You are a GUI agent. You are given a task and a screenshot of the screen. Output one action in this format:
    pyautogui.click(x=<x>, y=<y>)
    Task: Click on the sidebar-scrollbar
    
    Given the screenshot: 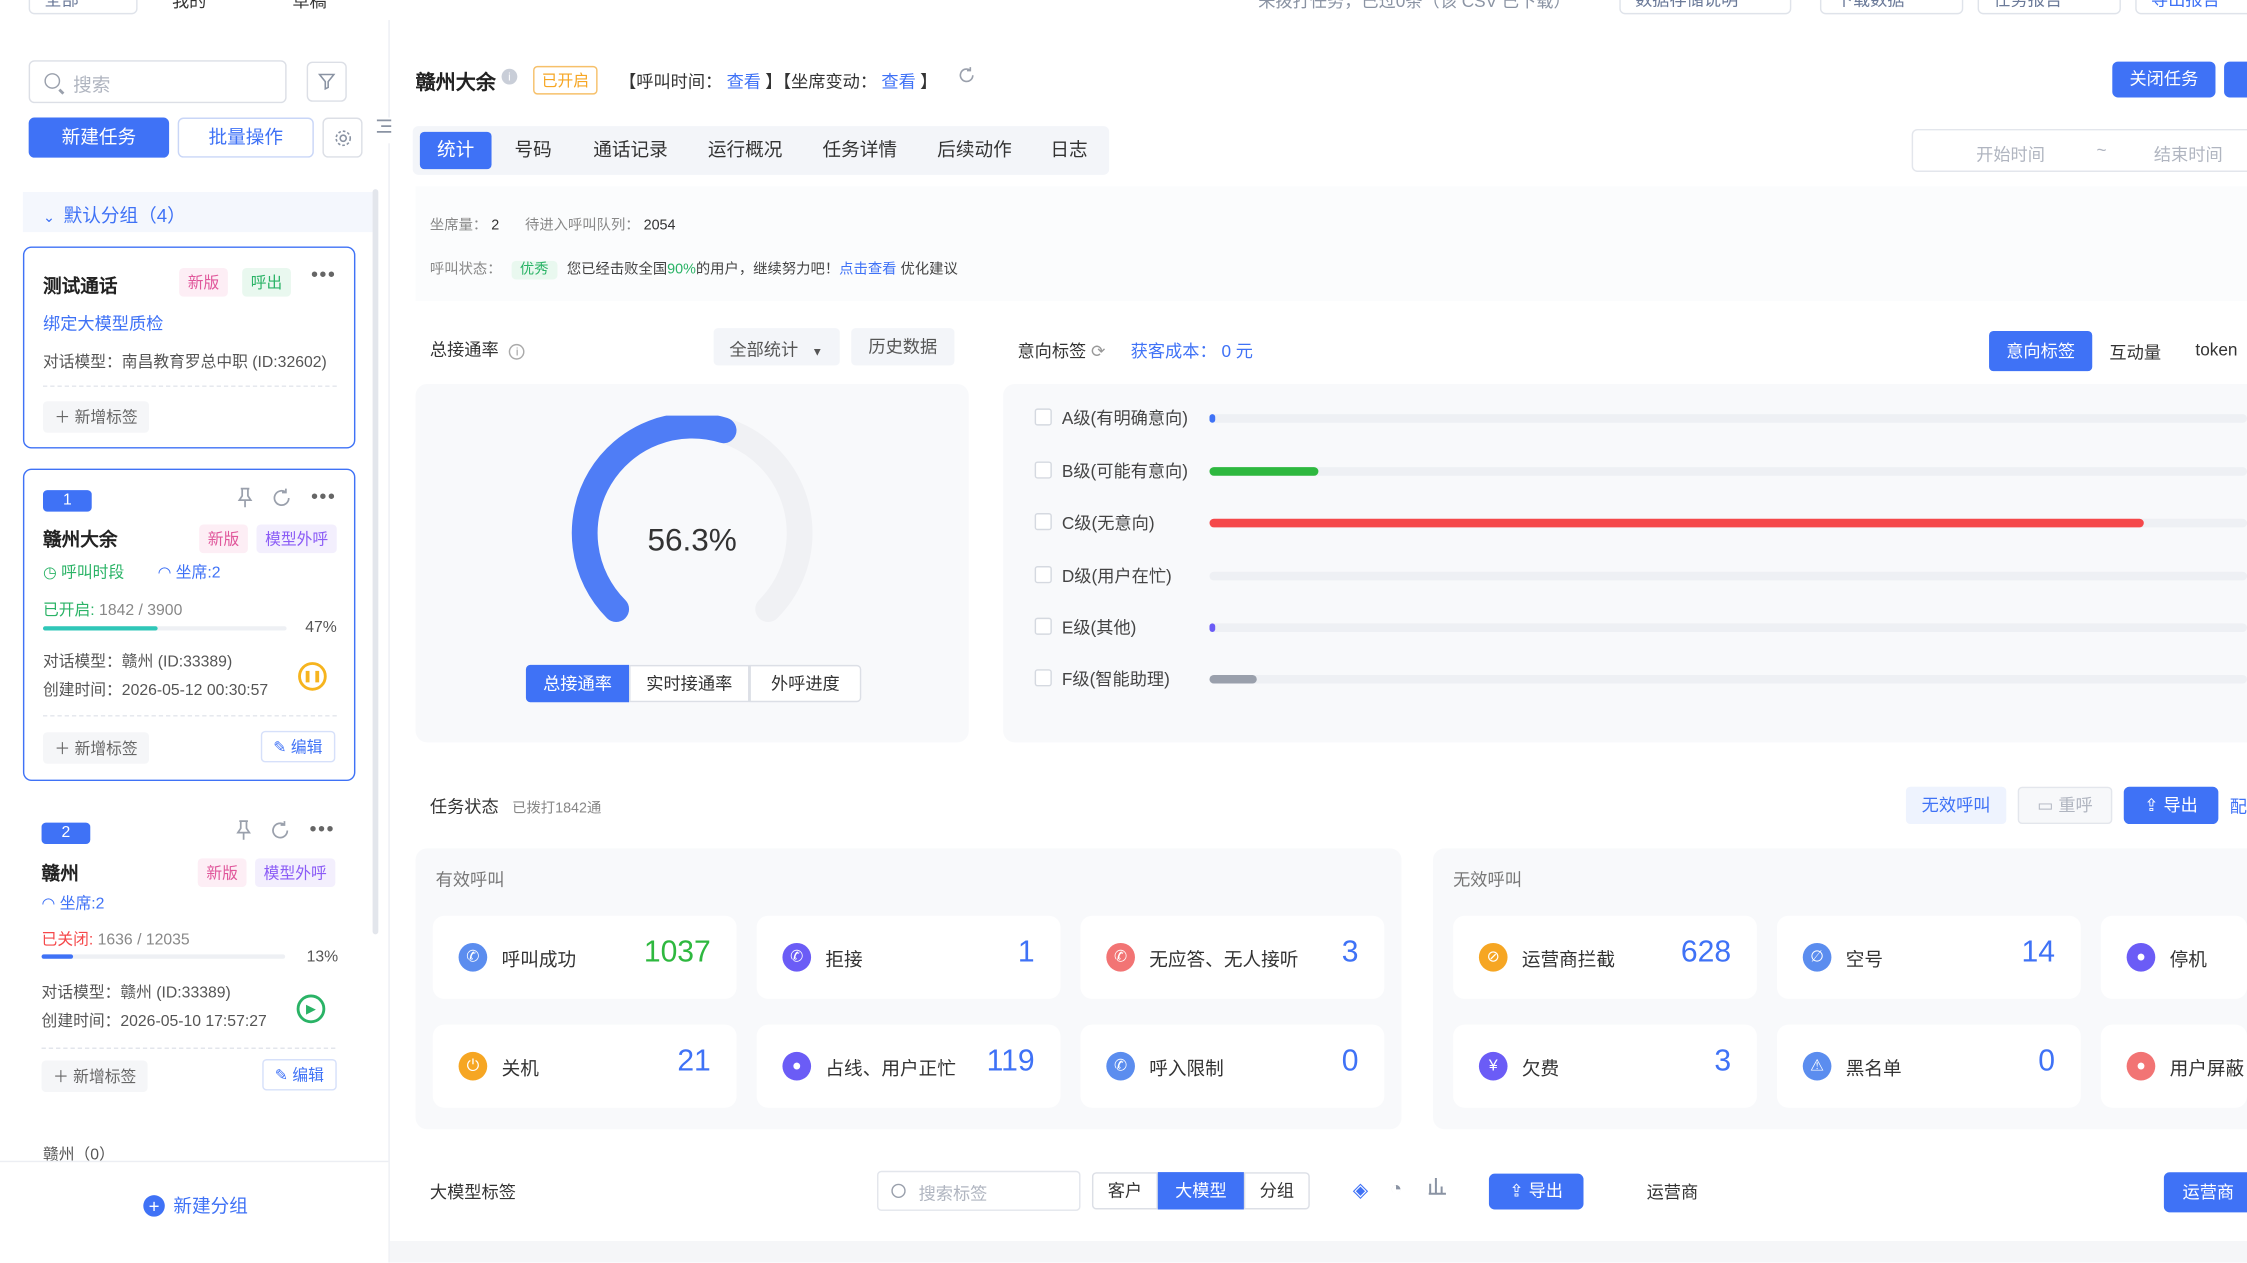 What is the action you would take?
    pyautogui.click(x=375, y=562)
    